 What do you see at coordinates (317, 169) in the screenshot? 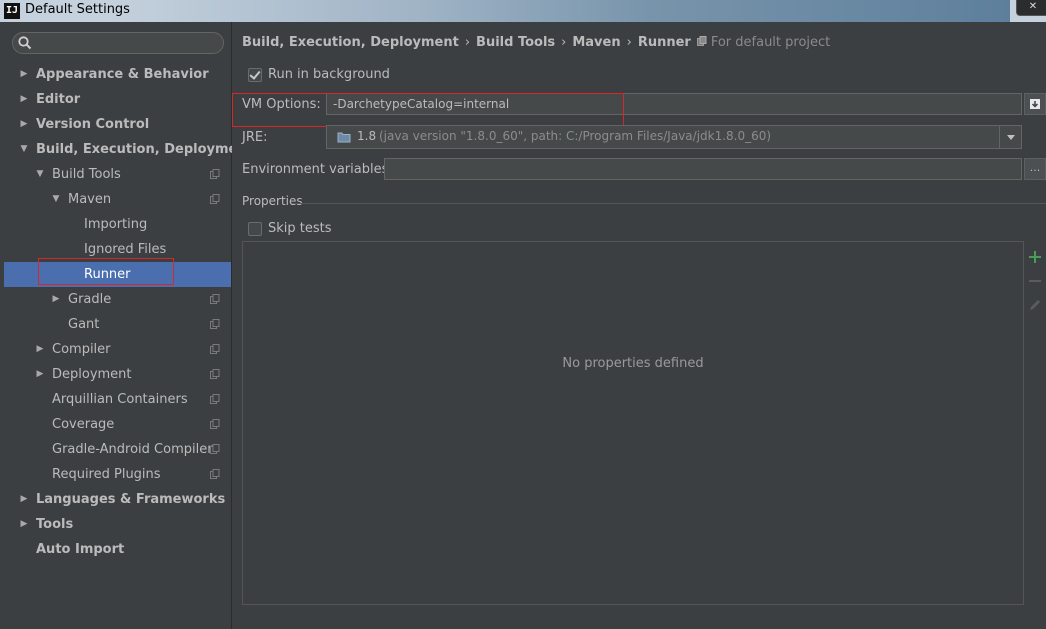
I see `environment-variables-label: Environment variables:` at bounding box center [317, 169].